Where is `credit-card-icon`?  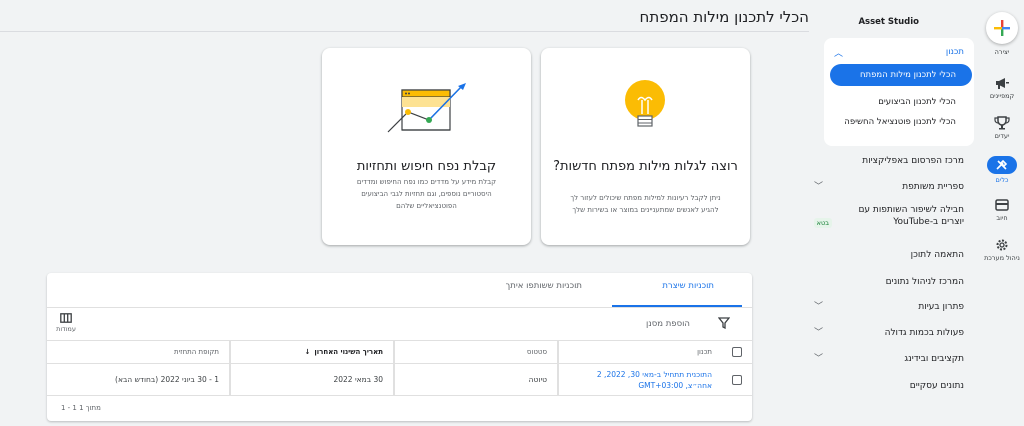 credit-card-icon is located at coordinates (1002, 205).